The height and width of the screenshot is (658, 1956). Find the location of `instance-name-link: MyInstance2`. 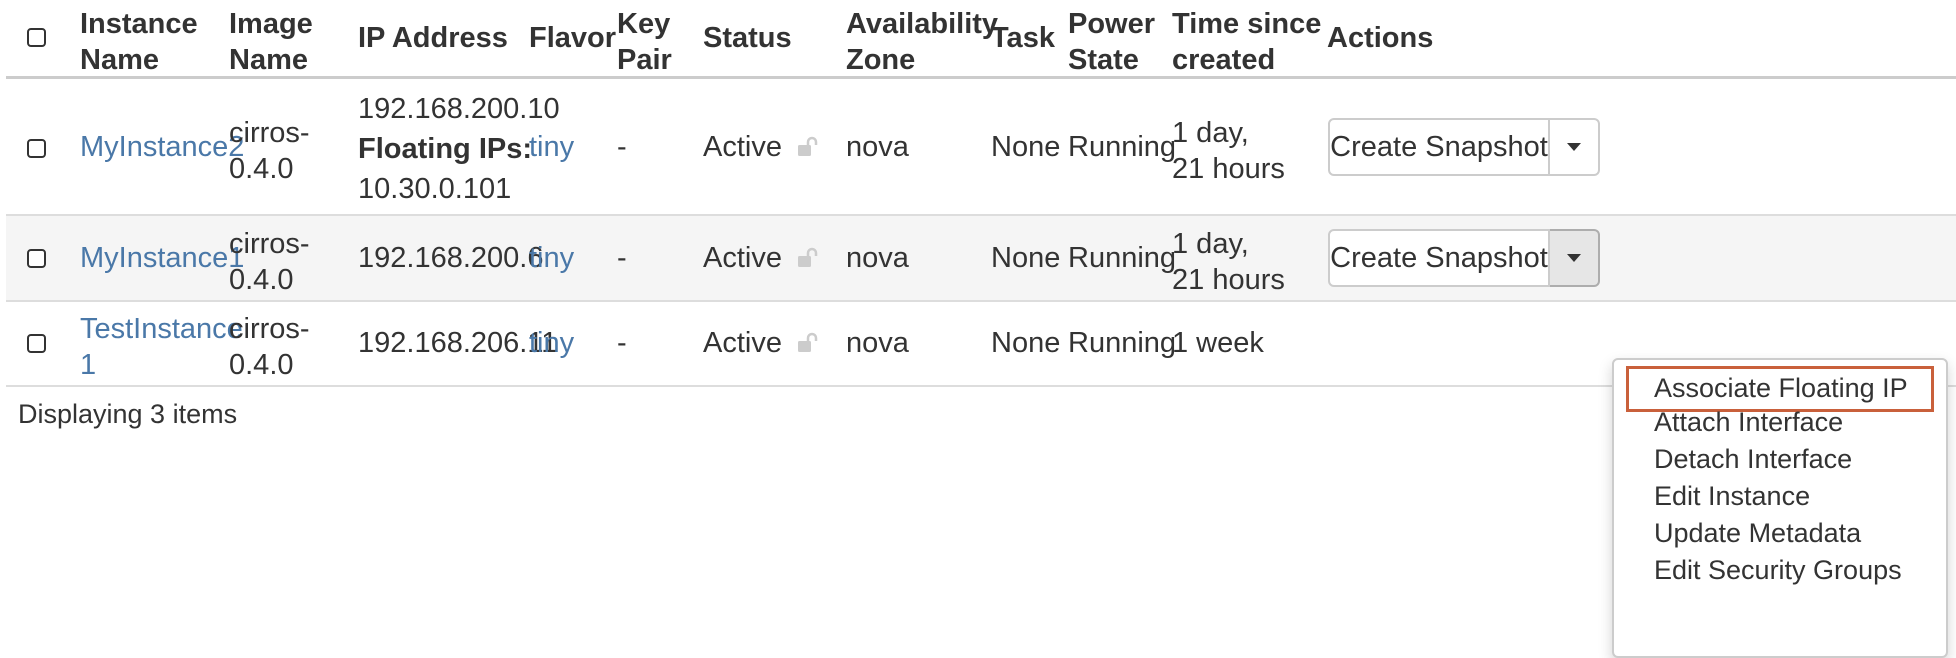

instance-name-link: MyInstance2 is located at coordinates (162, 147).